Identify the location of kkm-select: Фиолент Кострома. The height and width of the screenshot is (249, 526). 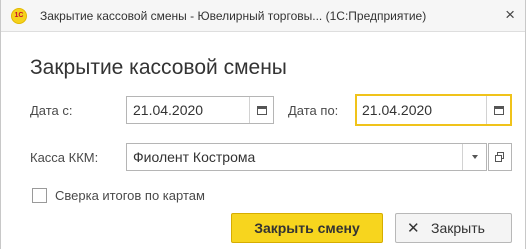
(306, 157).